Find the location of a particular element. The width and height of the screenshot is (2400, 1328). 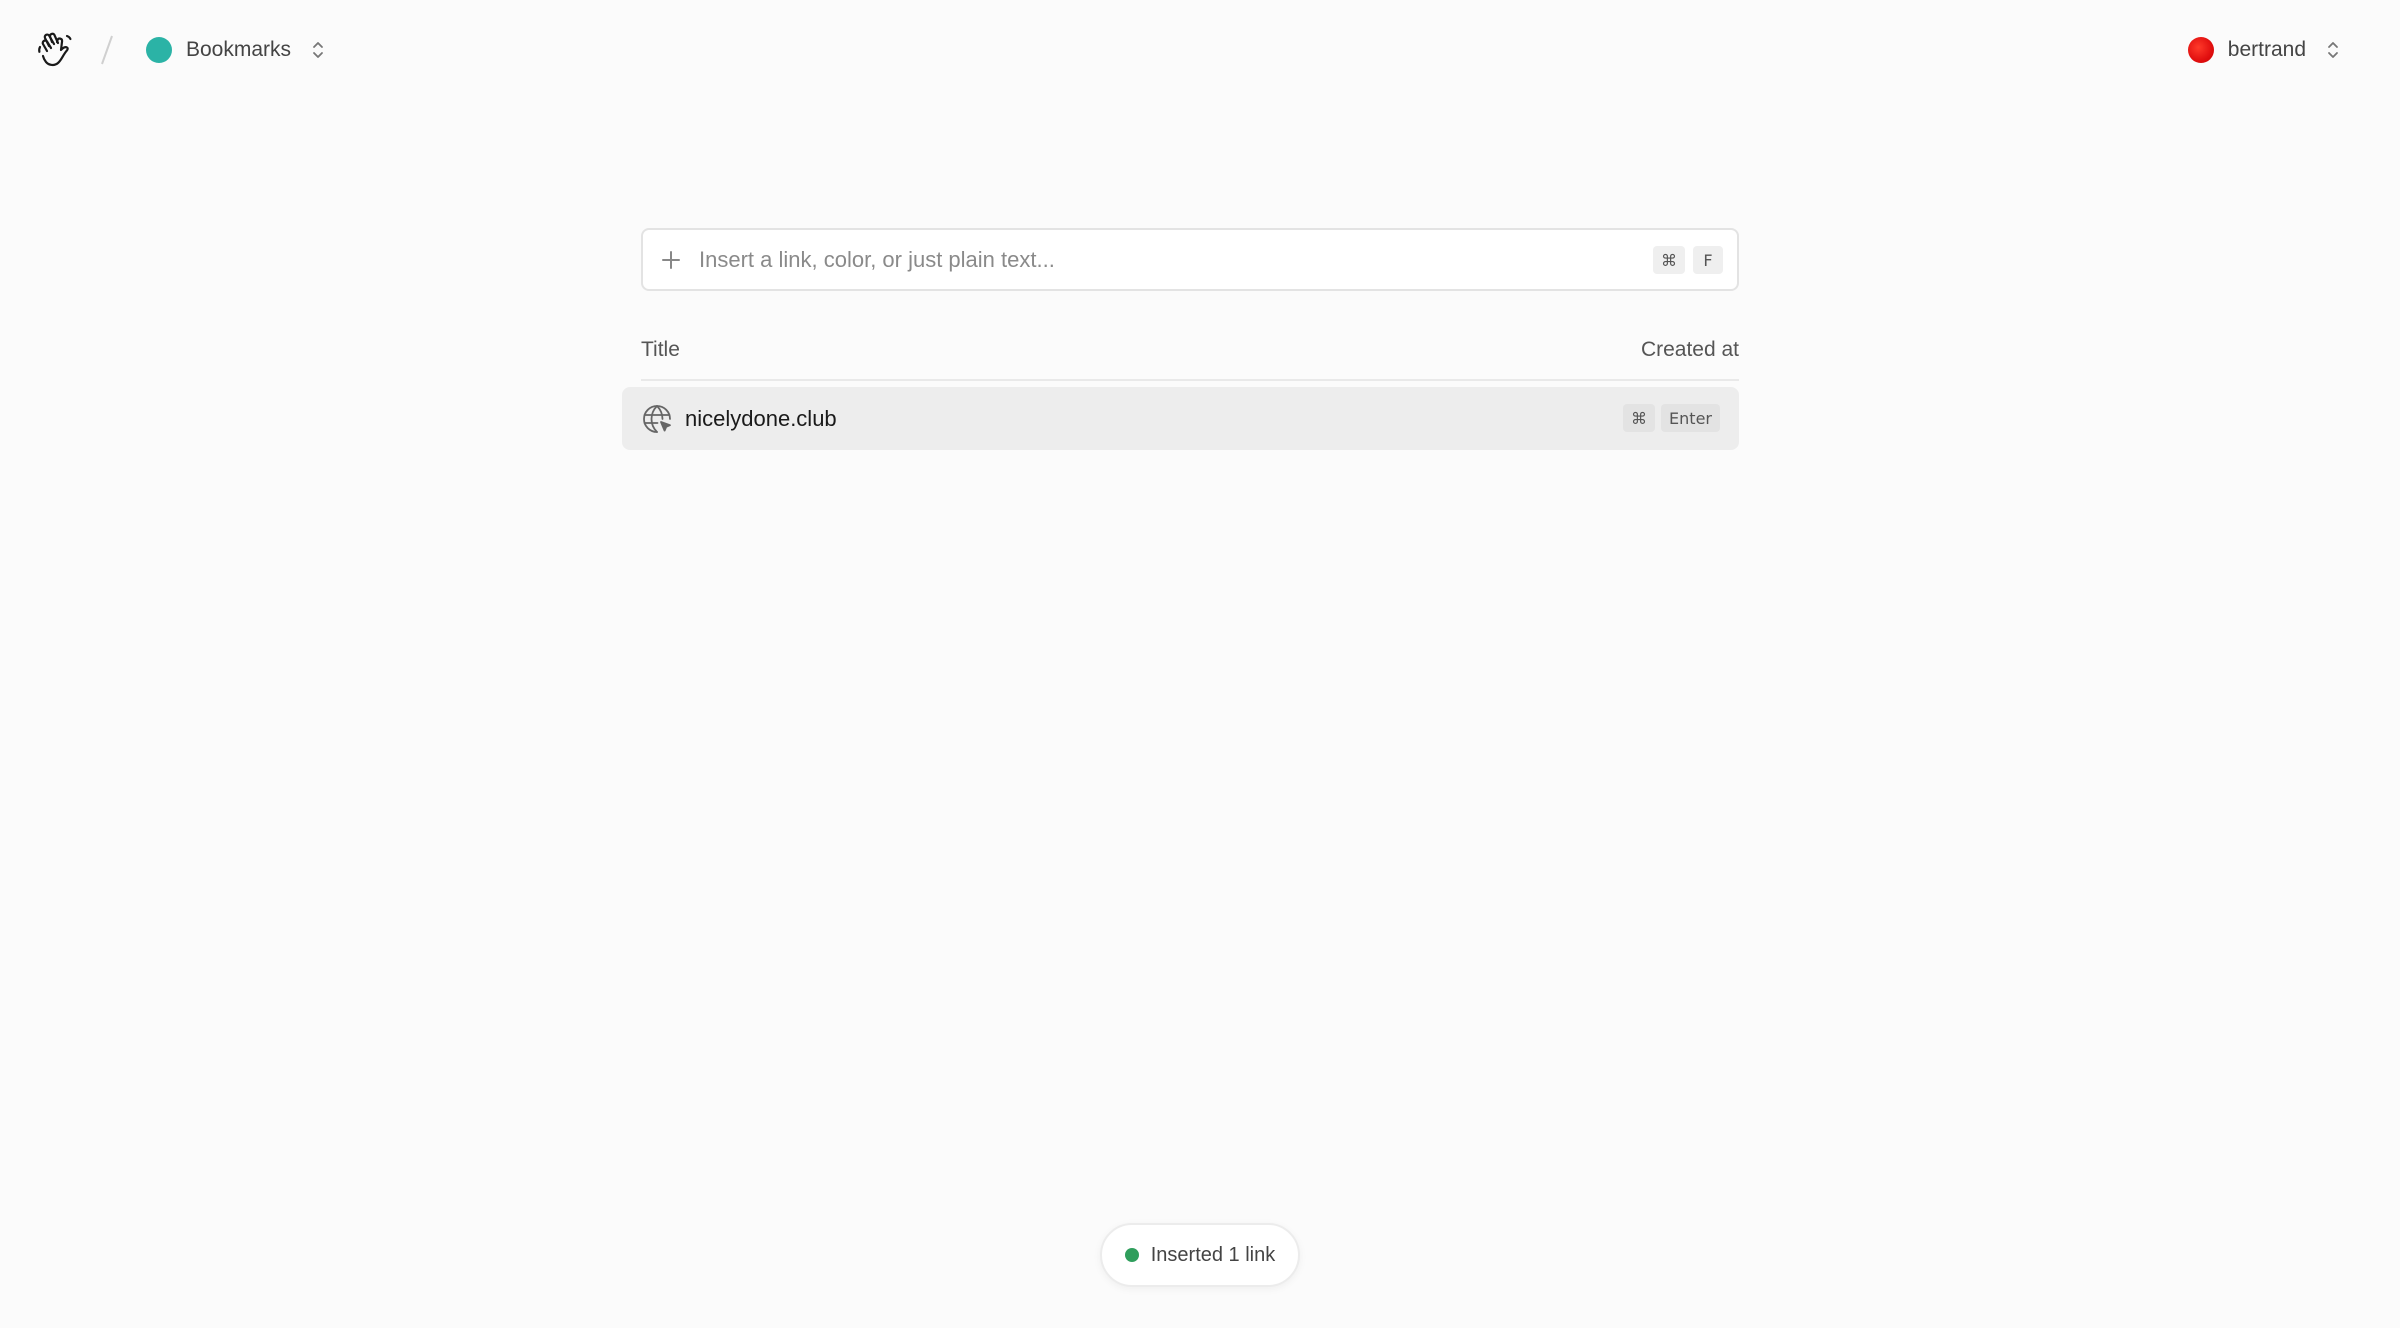

toast-notification: Inserted 1 link is located at coordinates (1200, 1255).